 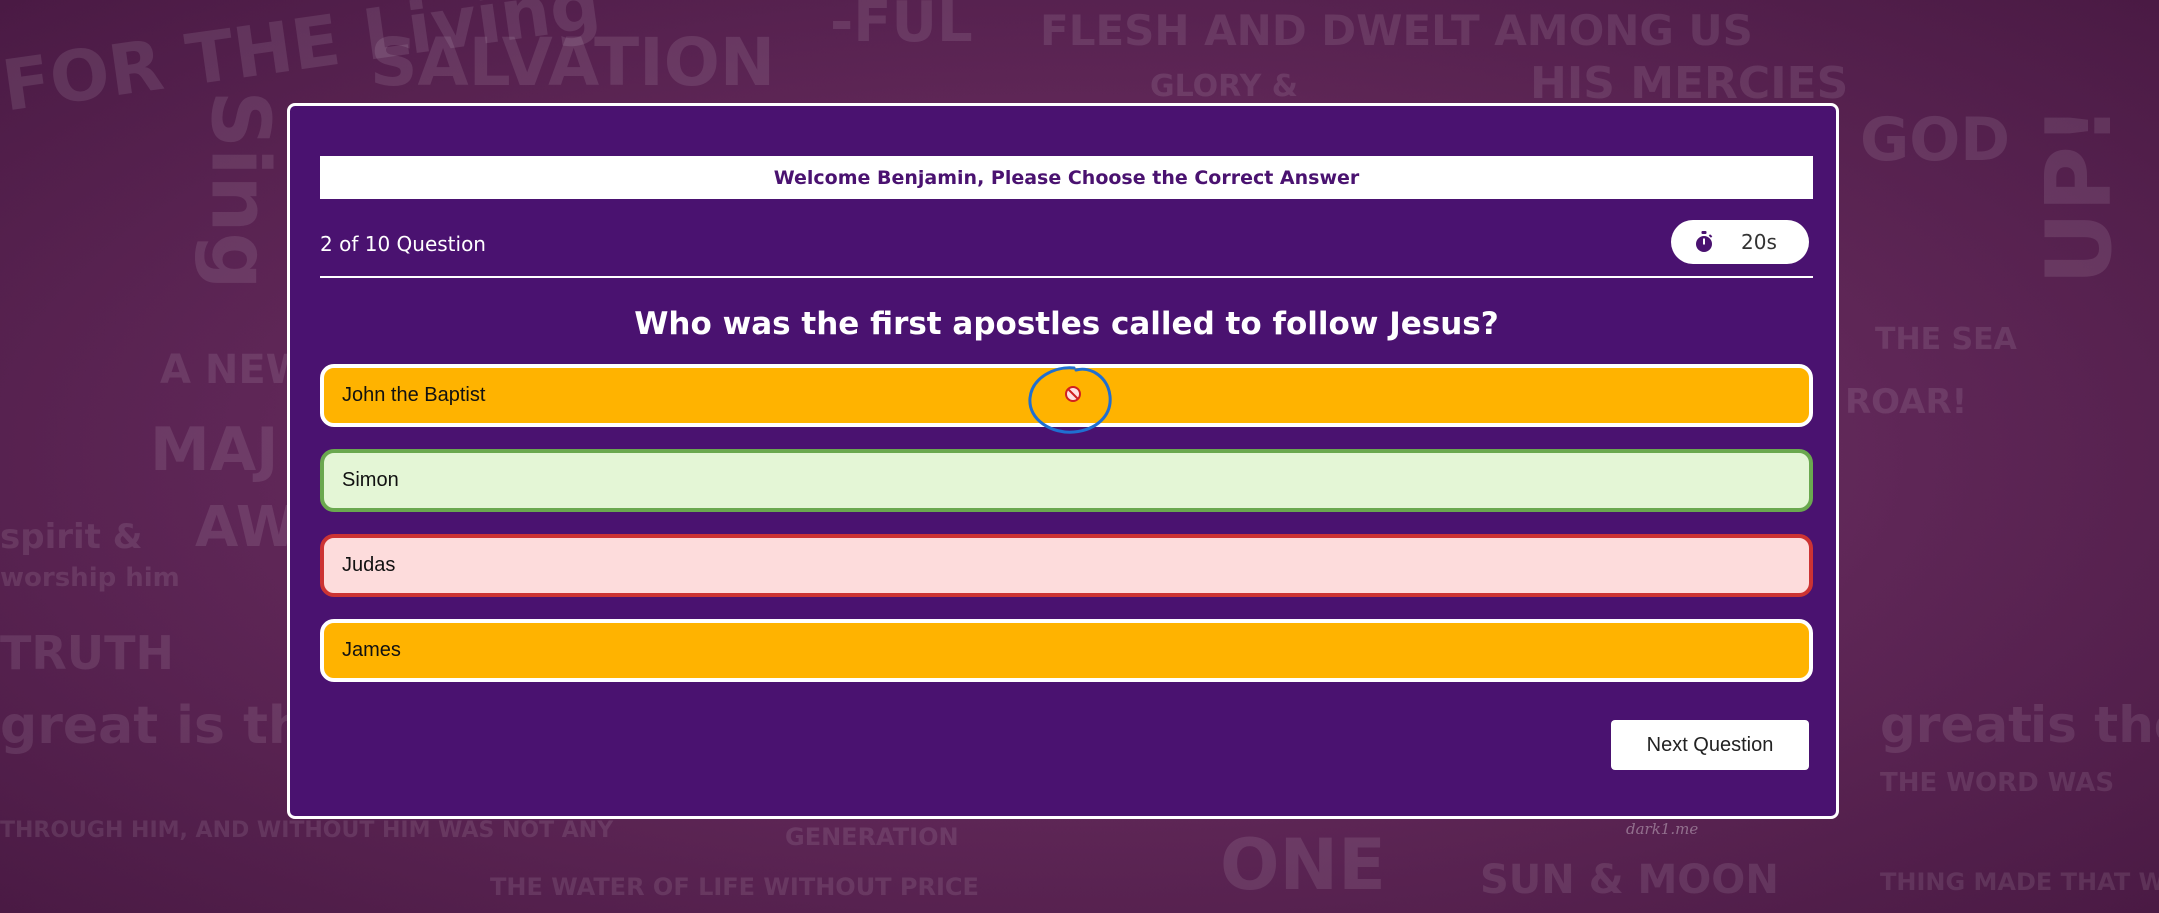 I want to click on answer-option-simon: Simon, so click(x=1066, y=480).